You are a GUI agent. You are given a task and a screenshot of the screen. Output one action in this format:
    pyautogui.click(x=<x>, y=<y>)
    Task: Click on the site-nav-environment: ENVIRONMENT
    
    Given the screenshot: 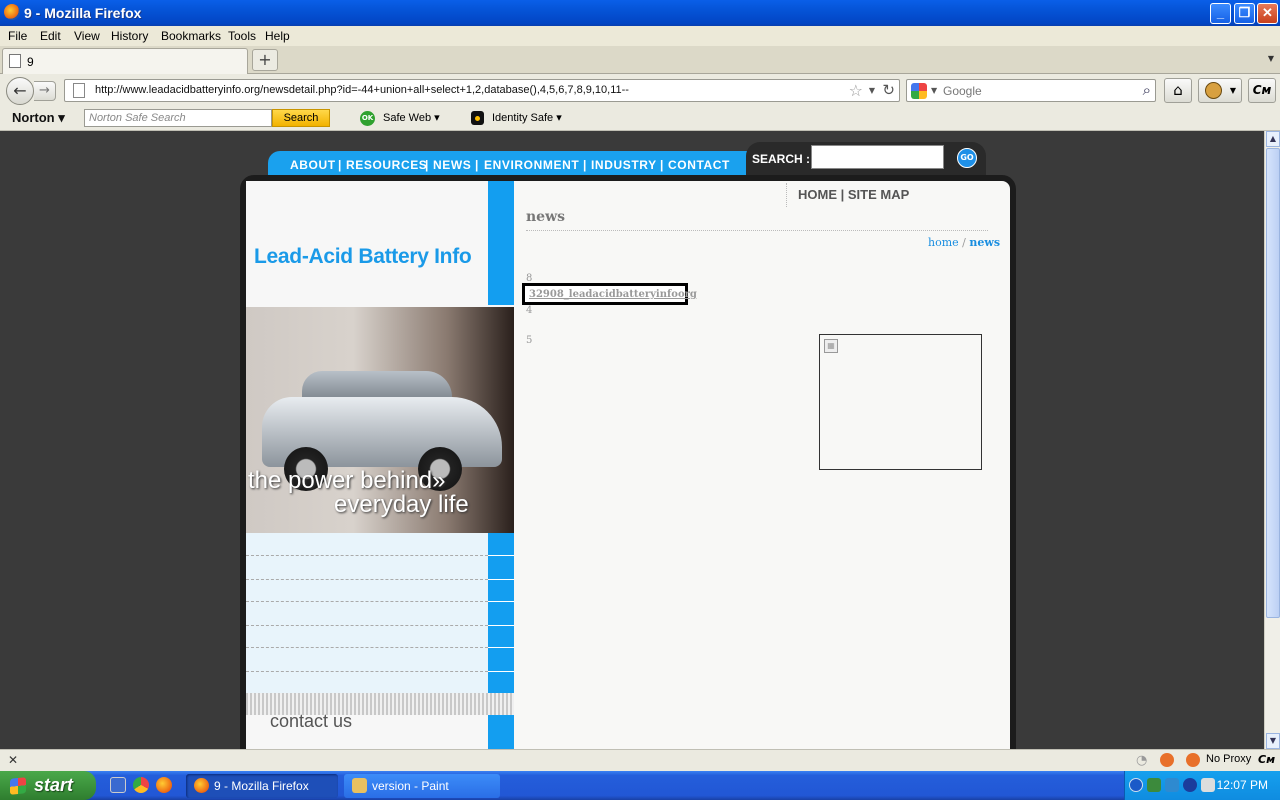 What is the action you would take?
    pyautogui.click(x=531, y=165)
    